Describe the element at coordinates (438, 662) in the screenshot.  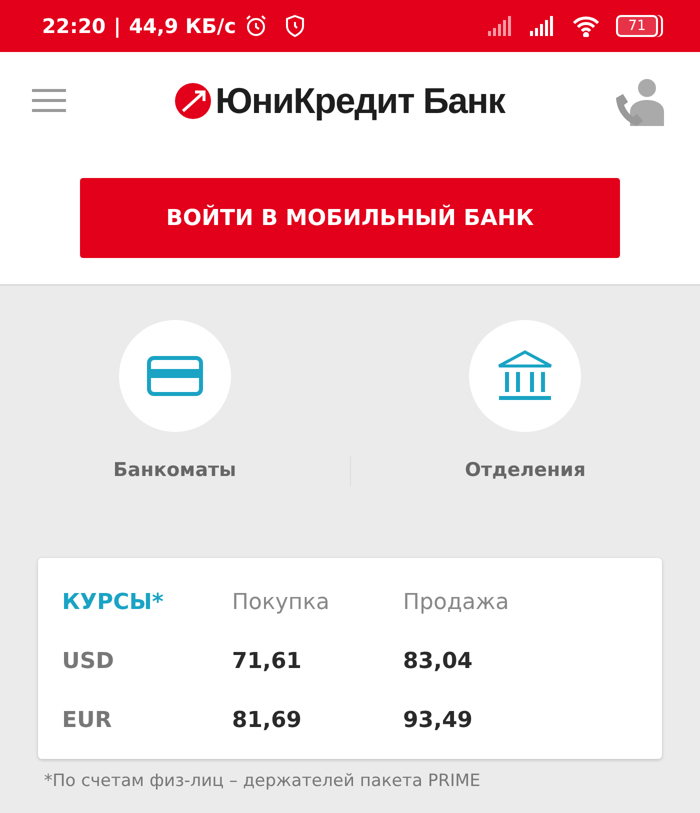
I see `sell-rate: 83,04` at that location.